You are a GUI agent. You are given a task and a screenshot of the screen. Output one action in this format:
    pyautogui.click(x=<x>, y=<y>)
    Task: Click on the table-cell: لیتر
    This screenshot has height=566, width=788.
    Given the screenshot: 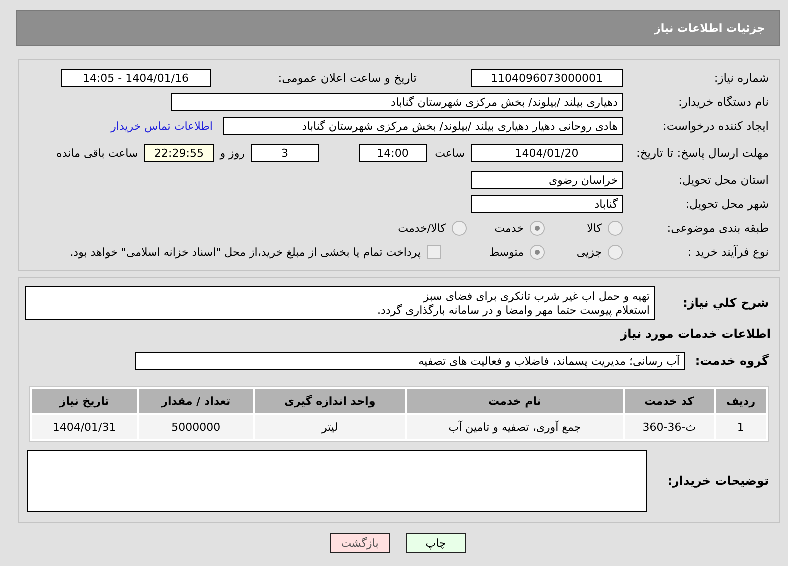 What is the action you would take?
    pyautogui.click(x=330, y=427)
    